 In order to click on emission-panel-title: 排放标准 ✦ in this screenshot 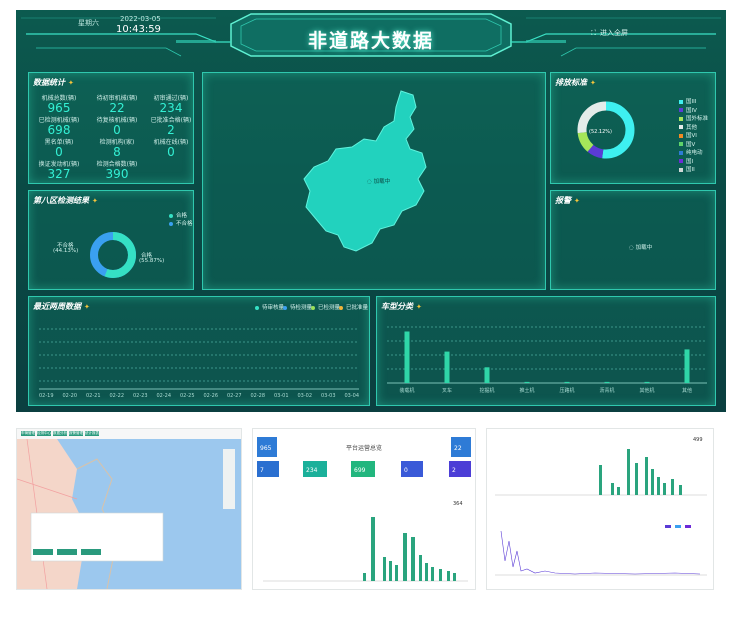, I will do `click(575, 82)`.